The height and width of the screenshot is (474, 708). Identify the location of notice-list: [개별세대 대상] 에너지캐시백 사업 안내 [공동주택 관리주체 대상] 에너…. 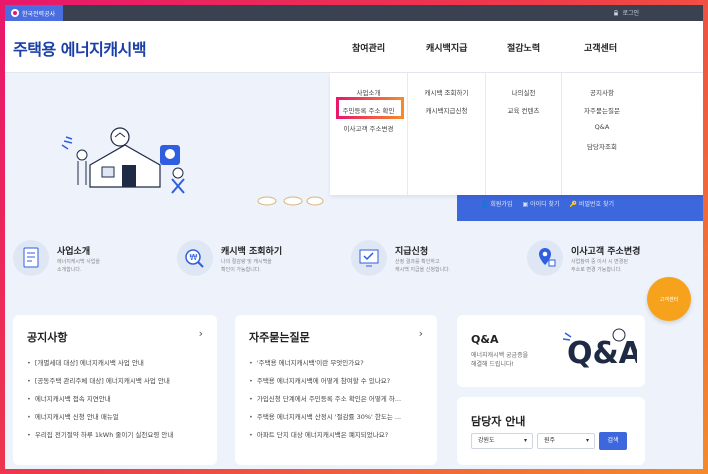
(100, 404).